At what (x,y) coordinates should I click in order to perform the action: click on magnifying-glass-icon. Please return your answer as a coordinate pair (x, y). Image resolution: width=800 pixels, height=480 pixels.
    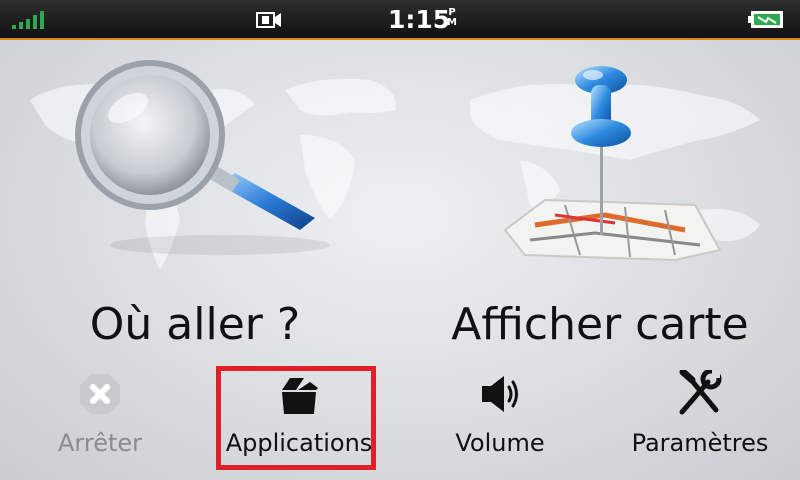
    Looking at the image, I should click on (202, 157).